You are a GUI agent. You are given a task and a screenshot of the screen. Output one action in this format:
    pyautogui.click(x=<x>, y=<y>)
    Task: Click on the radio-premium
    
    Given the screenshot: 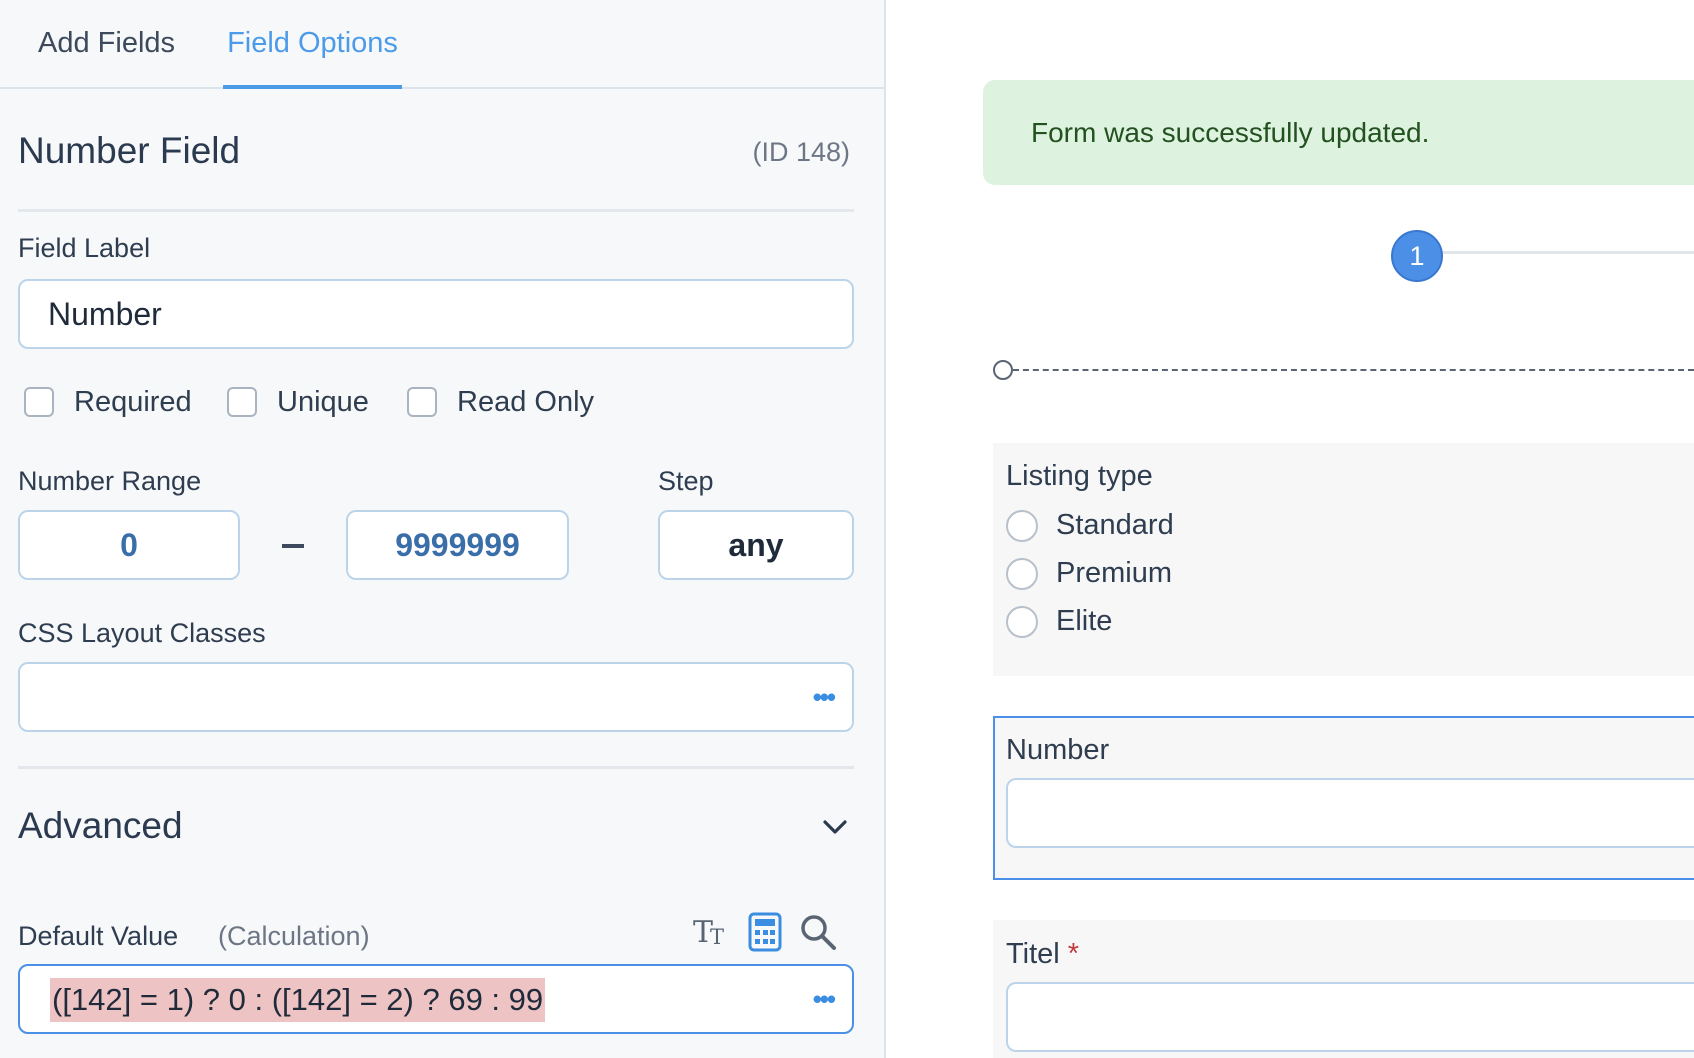 What is the action you would take?
    pyautogui.click(x=1022, y=574)
    